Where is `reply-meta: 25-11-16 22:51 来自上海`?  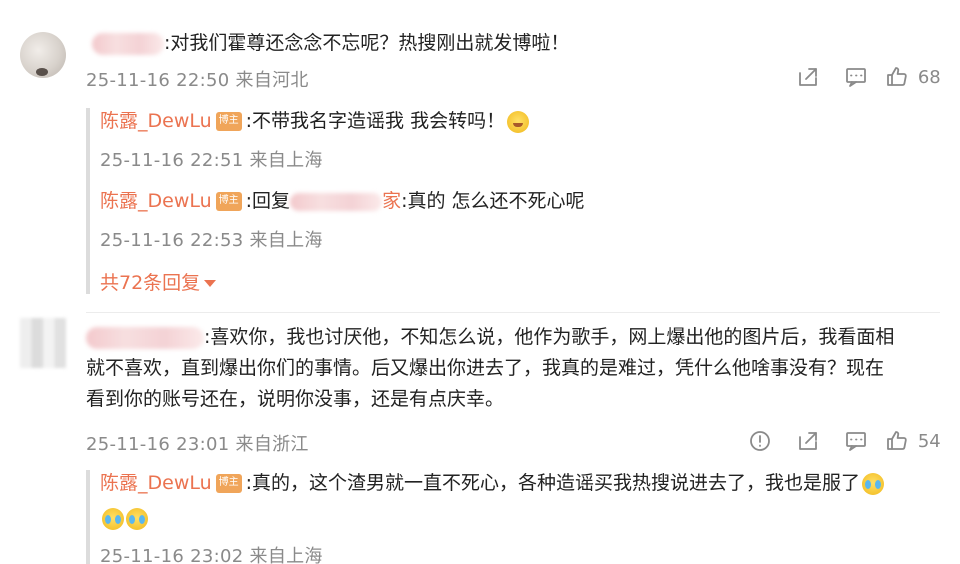 reply-meta: 25-11-16 22:51 来自上海 is located at coordinates (211, 160).